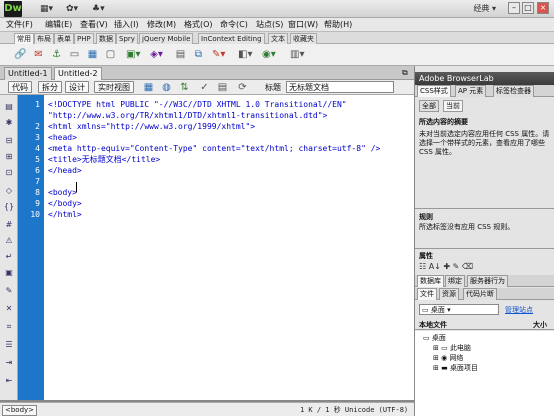 The image size is (554, 416). Describe the element at coordinates (453, 106) in the screenshot. I see `css-mode-current: 当前` at that location.